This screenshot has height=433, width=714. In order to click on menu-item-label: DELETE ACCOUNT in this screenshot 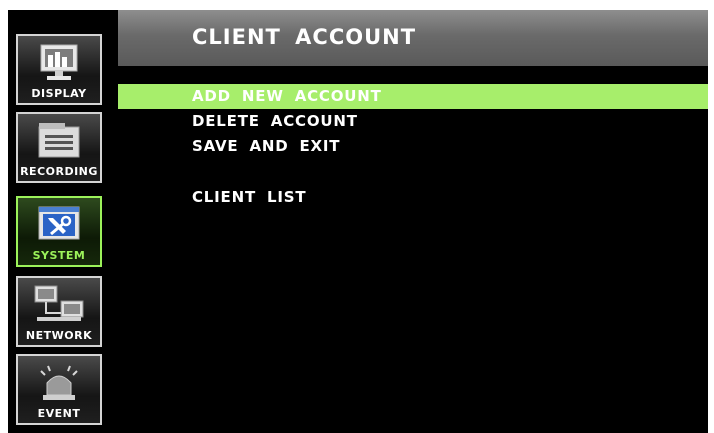, I will do `click(275, 121)`.